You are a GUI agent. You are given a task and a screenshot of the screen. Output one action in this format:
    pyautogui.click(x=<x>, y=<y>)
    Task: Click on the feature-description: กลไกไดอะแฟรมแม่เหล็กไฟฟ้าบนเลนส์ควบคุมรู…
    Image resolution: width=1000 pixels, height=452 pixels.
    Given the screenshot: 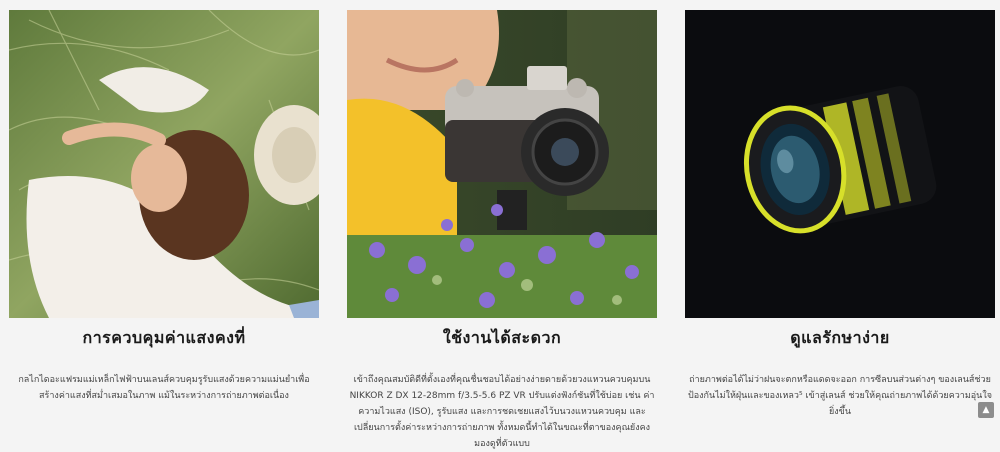 What is the action you would take?
    pyautogui.click(x=164, y=388)
    